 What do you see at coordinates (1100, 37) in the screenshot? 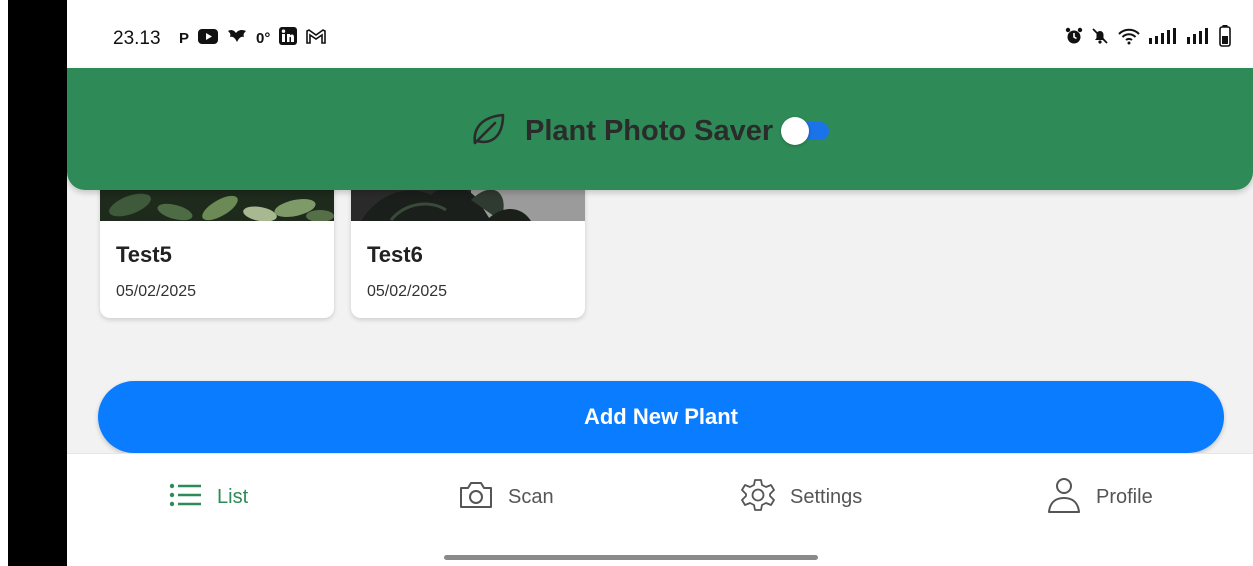
I see `bell-muted-icon` at bounding box center [1100, 37].